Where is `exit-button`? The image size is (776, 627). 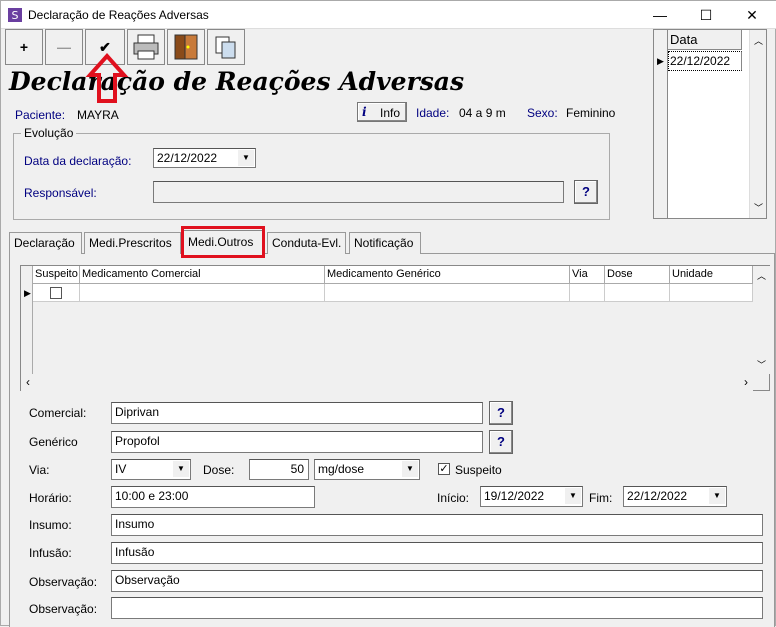
exit-button is located at coordinates (186, 47).